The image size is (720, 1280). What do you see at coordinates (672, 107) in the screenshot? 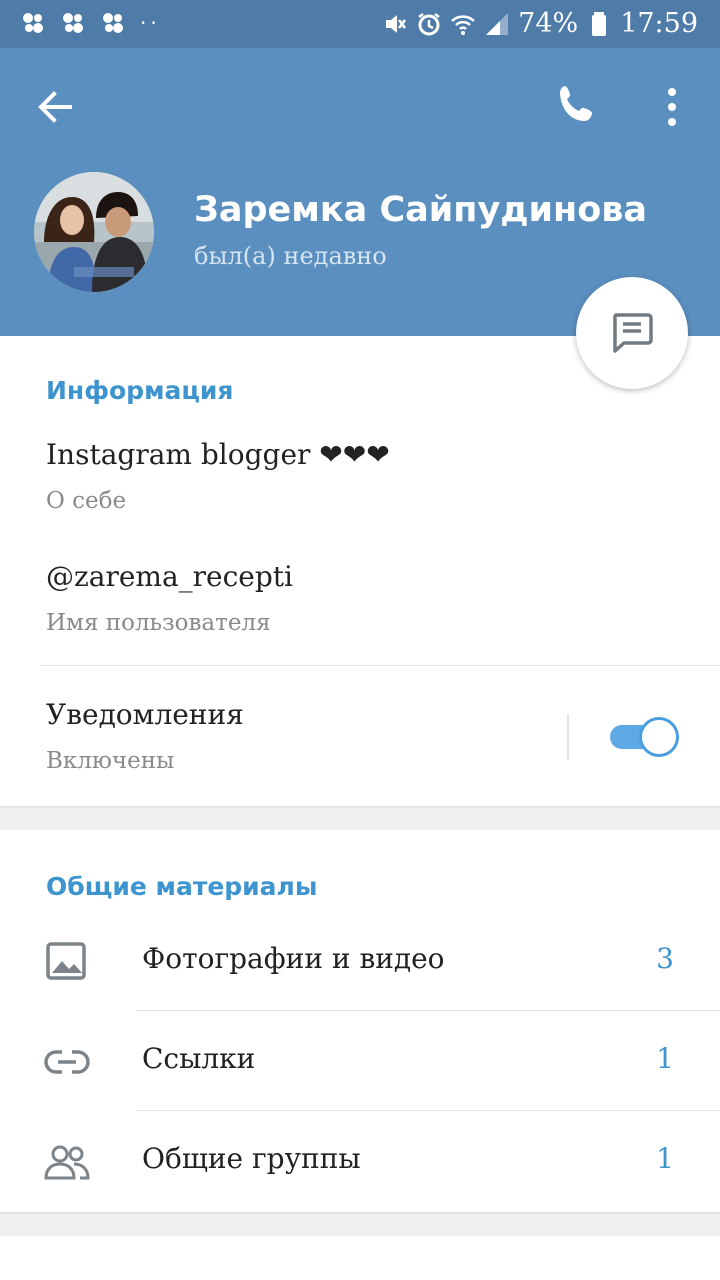
I see `more-vert-icon` at bounding box center [672, 107].